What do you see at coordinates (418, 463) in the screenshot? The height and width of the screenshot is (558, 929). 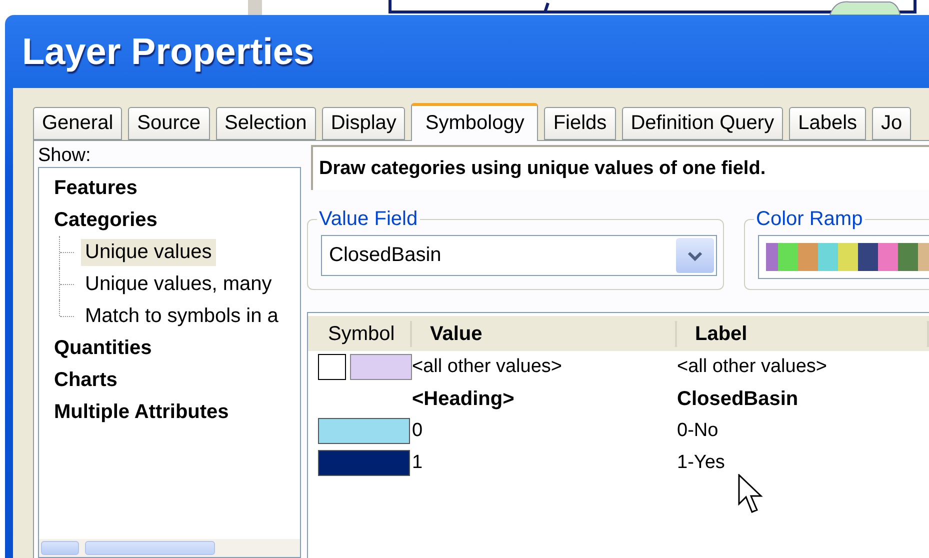 I see `value-cell-text: 1` at bounding box center [418, 463].